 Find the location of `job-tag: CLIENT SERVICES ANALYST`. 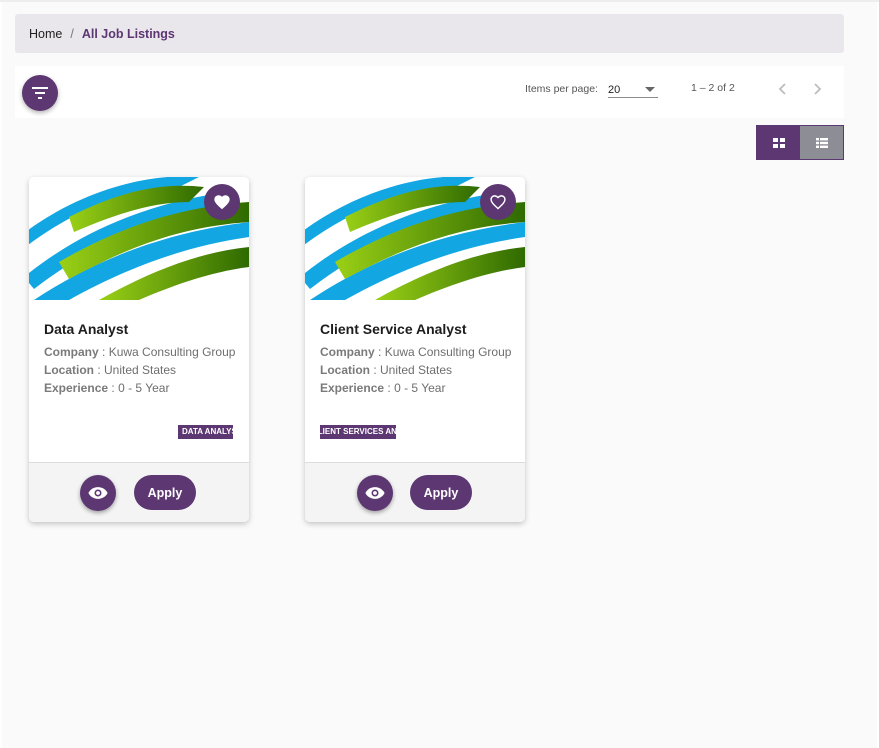

job-tag: CLIENT SERVICES ANALYST is located at coordinates (358, 432).